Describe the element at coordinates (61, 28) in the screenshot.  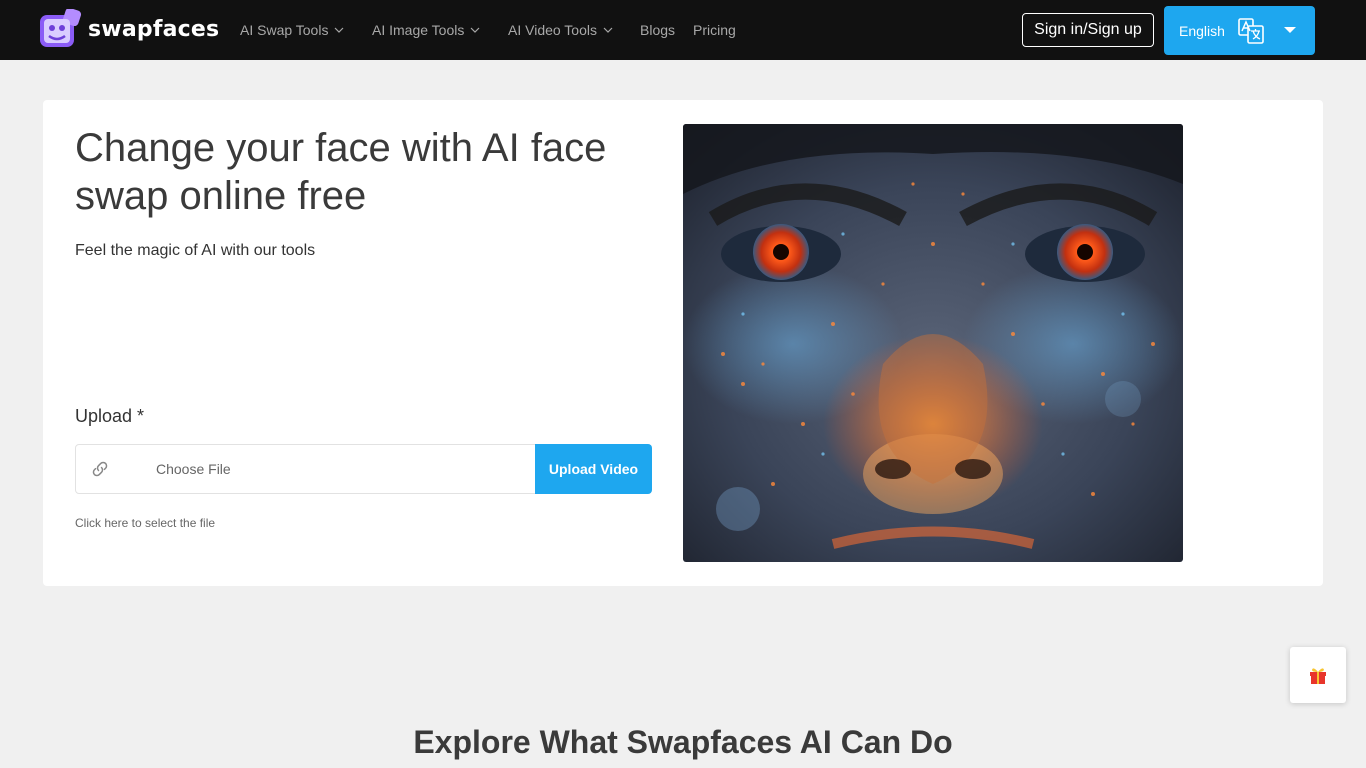
I see `logo-icon` at that location.